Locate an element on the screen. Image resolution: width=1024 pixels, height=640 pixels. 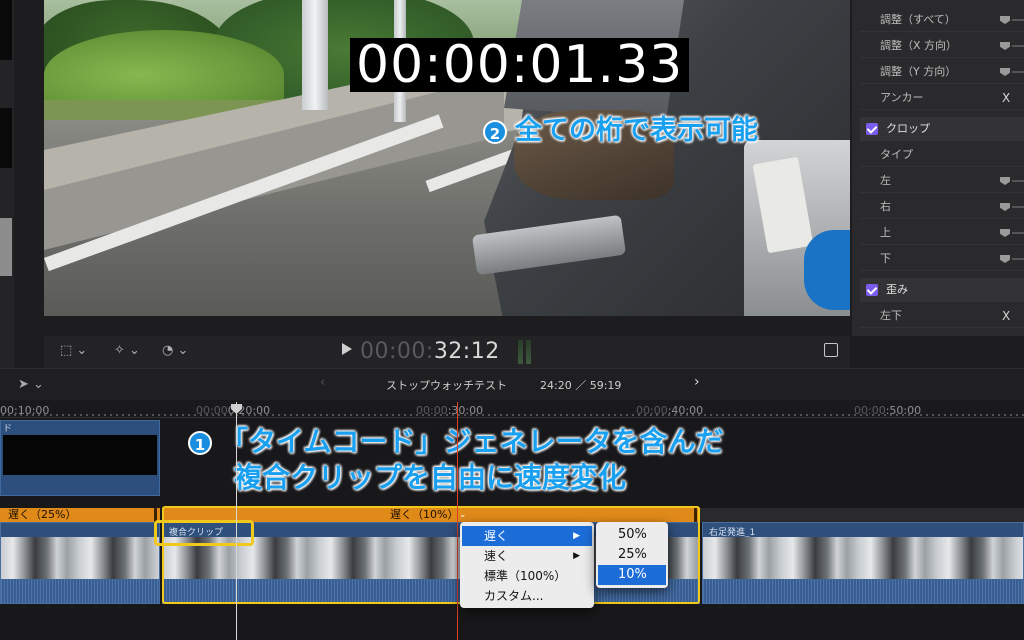
previous-project-icon: ‹ is located at coordinates (322, 382).